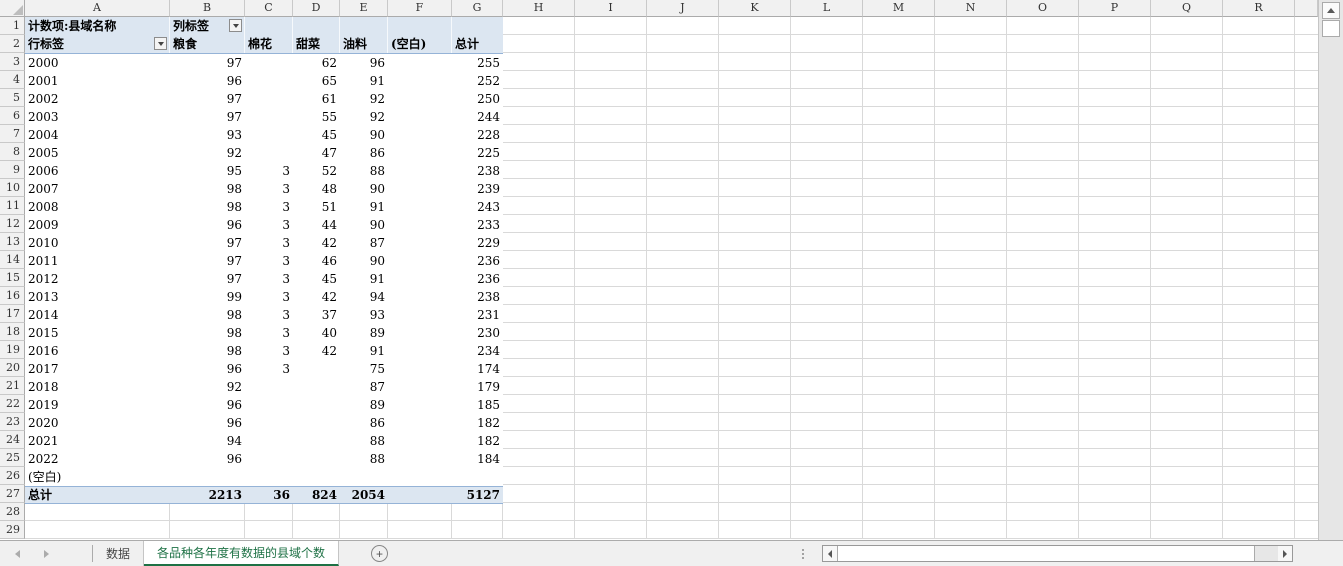  What do you see at coordinates (316, 8) in the screenshot?
I see `column-header-D: D` at bounding box center [316, 8].